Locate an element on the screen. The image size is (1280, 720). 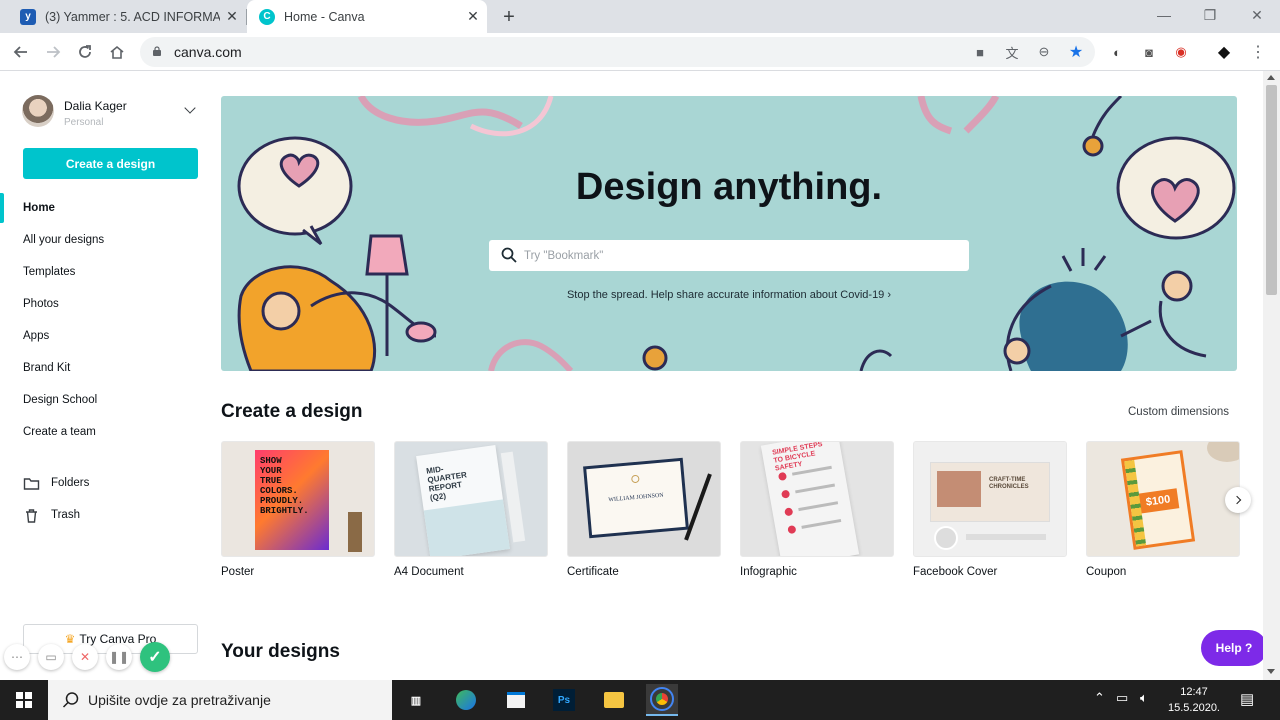
page-scrollbar is located at coordinates (1271, 375).